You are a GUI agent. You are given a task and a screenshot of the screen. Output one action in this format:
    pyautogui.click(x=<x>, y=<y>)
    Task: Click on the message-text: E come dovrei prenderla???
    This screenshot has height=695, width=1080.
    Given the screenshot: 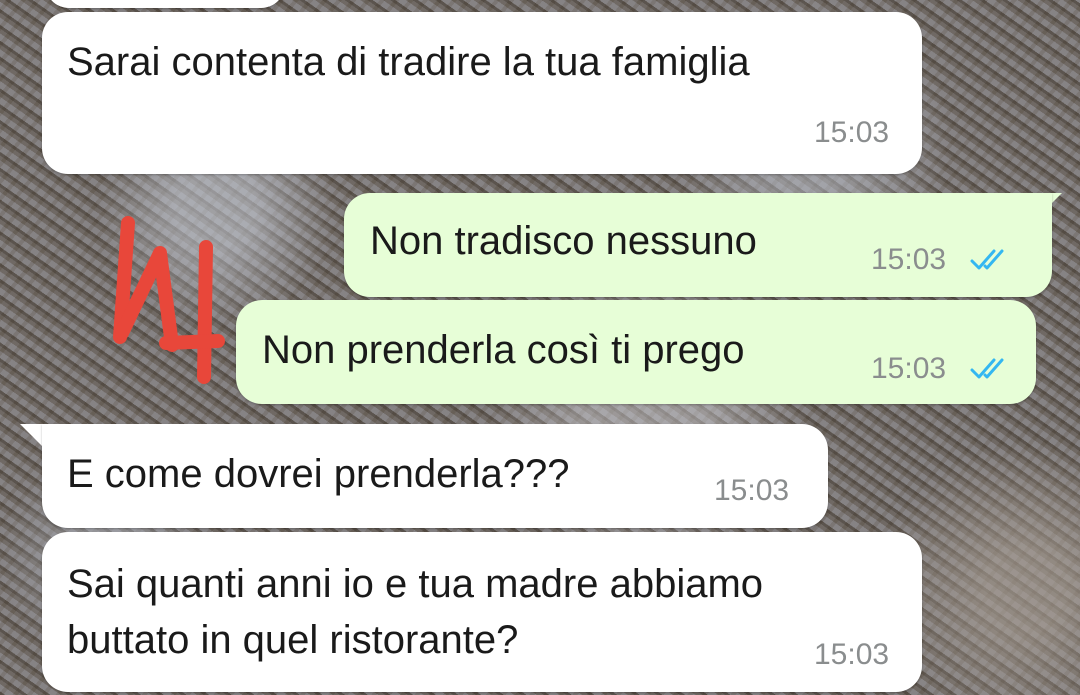 What is the action you would take?
    pyautogui.click(x=318, y=474)
    